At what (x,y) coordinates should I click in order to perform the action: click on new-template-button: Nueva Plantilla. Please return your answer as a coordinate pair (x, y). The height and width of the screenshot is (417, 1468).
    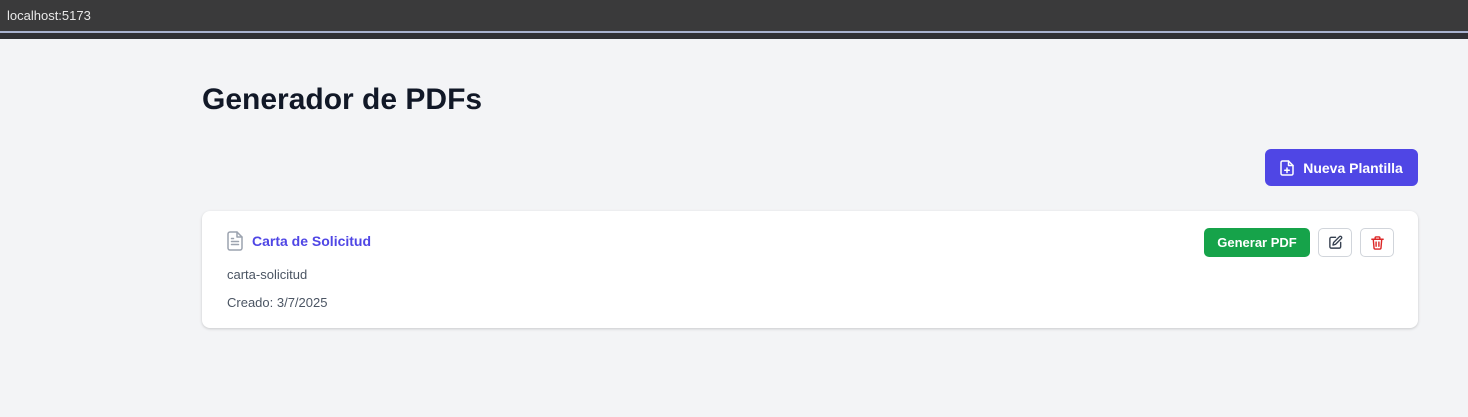
    Looking at the image, I should click on (1341, 167).